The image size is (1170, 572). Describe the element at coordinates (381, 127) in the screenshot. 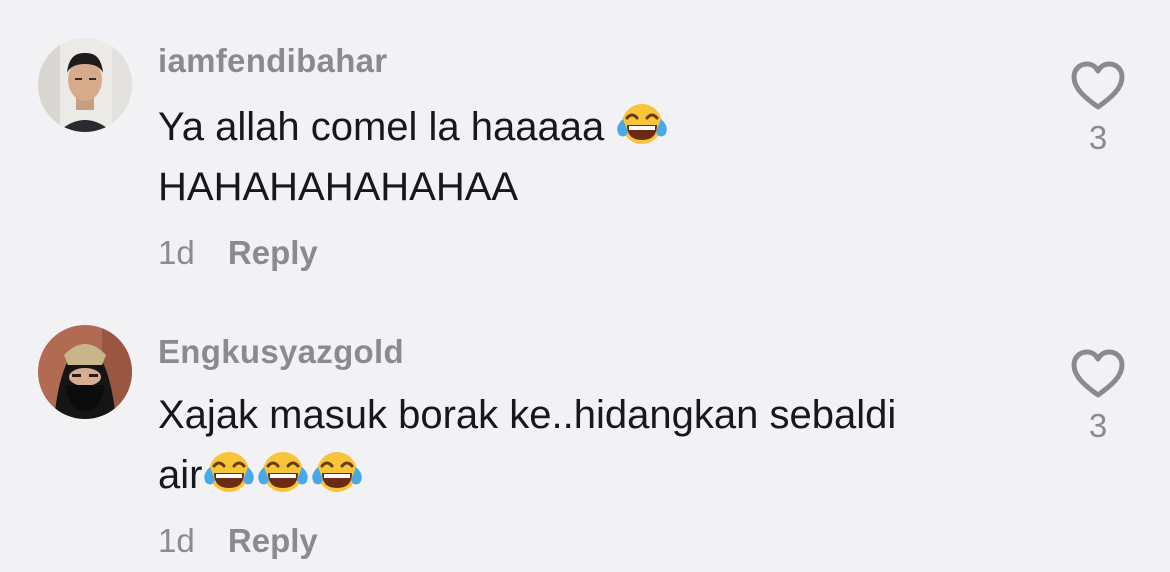

I see `comment-text-line: Ya allah comel la haaaaa` at that location.